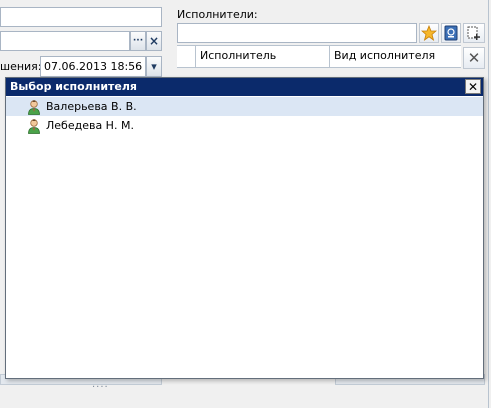 The height and width of the screenshot is (408, 491). What do you see at coordinates (217, 14) in the screenshot?
I see `performers-label: Исполнители:` at bounding box center [217, 14].